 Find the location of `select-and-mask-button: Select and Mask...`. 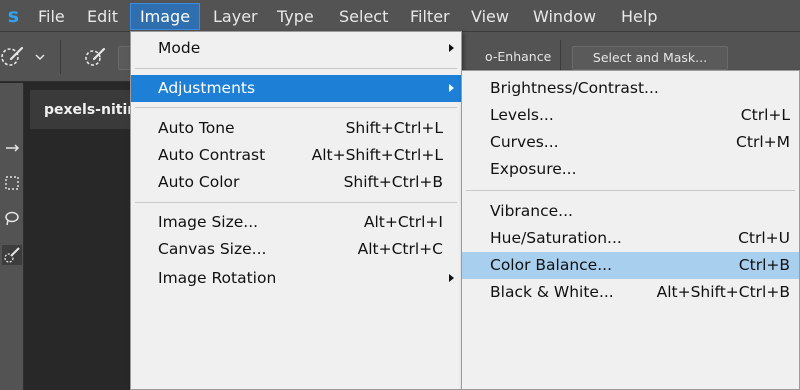

select-and-mask-button: Select and Mask... is located at coordinates (650, 58).